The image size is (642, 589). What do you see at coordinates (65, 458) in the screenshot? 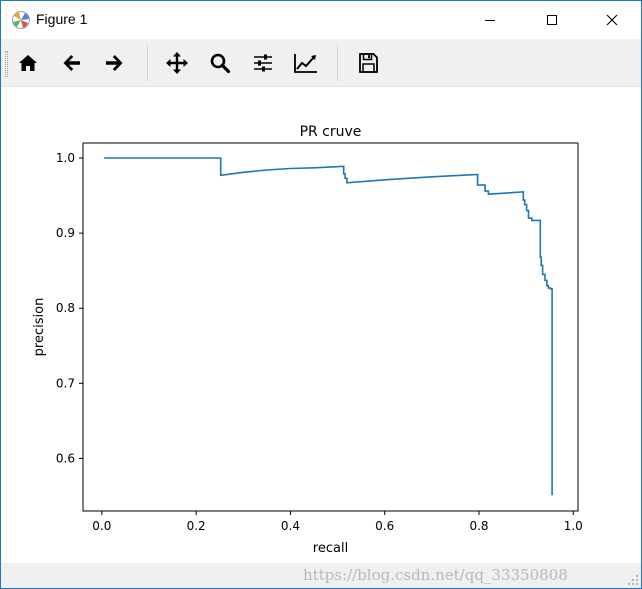
I see `y-tick-label: 0.6` at bounding box center [65, 458].